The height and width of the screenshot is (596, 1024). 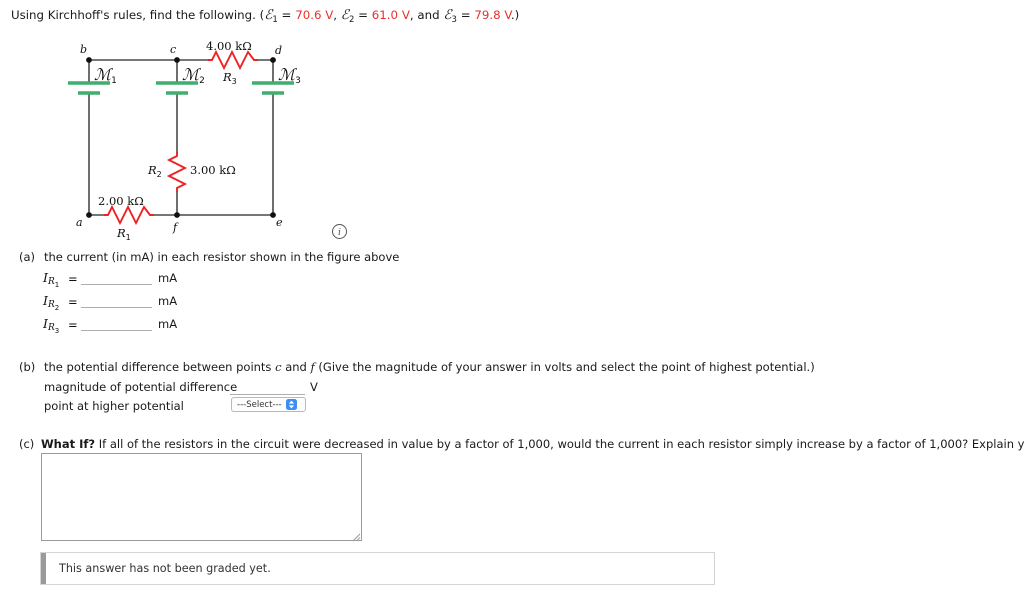 What do you see at coordinates (68, 444) in the screenshot?
I see `part-c-whatif: What If?` at bounding box center [68, 444].